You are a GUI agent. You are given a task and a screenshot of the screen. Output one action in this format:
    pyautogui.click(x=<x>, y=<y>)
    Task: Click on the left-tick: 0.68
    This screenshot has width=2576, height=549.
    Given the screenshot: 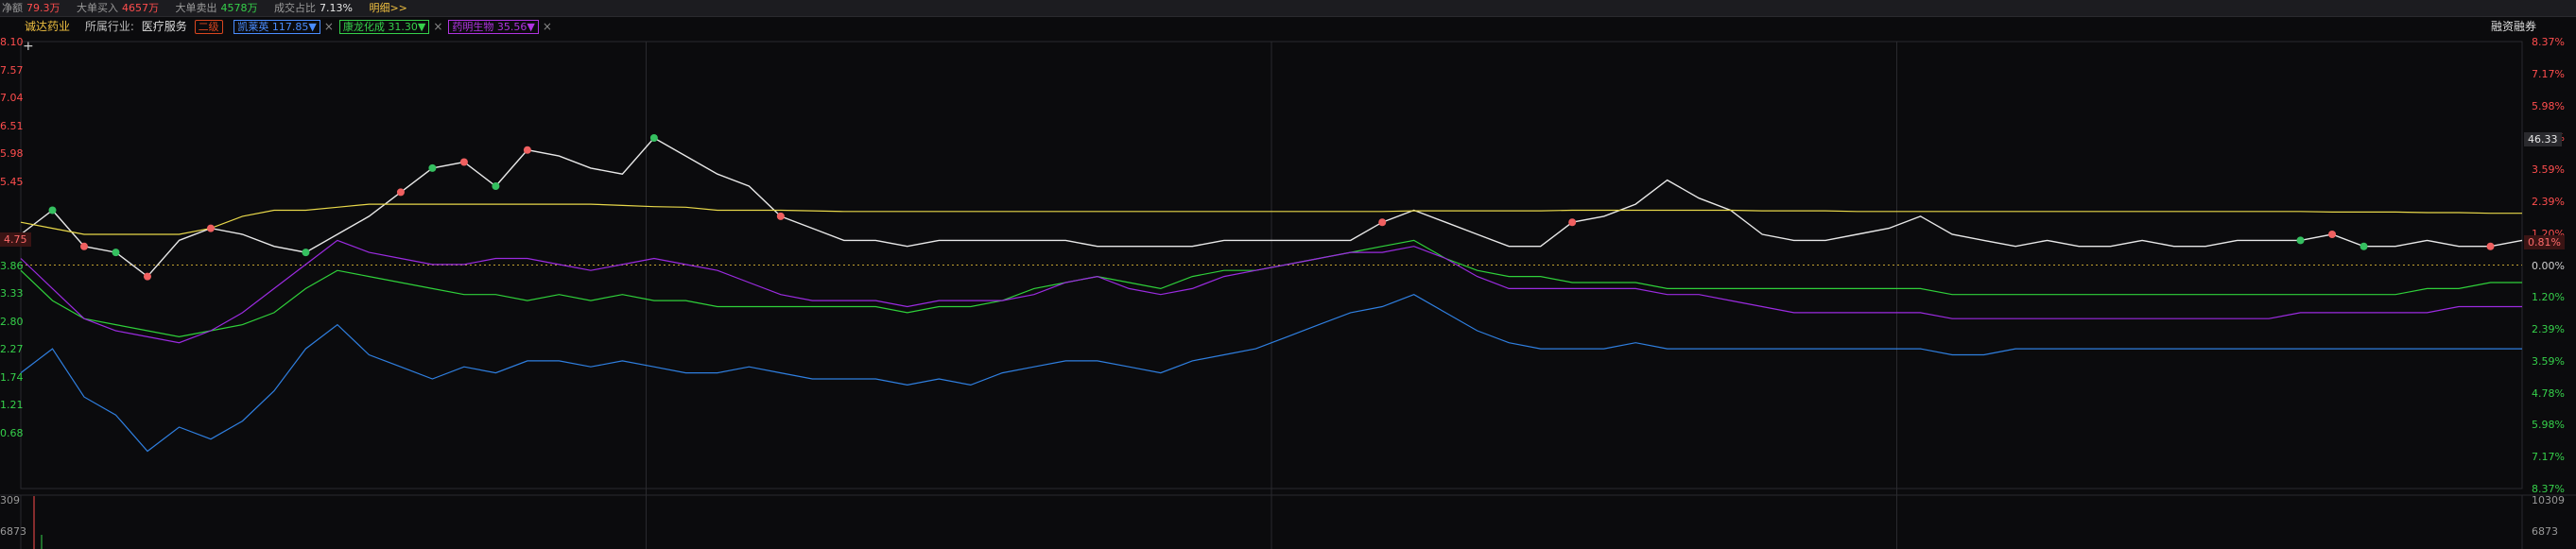 What is the action you would take?
    pyautogui.click(x=12, y=432)
    